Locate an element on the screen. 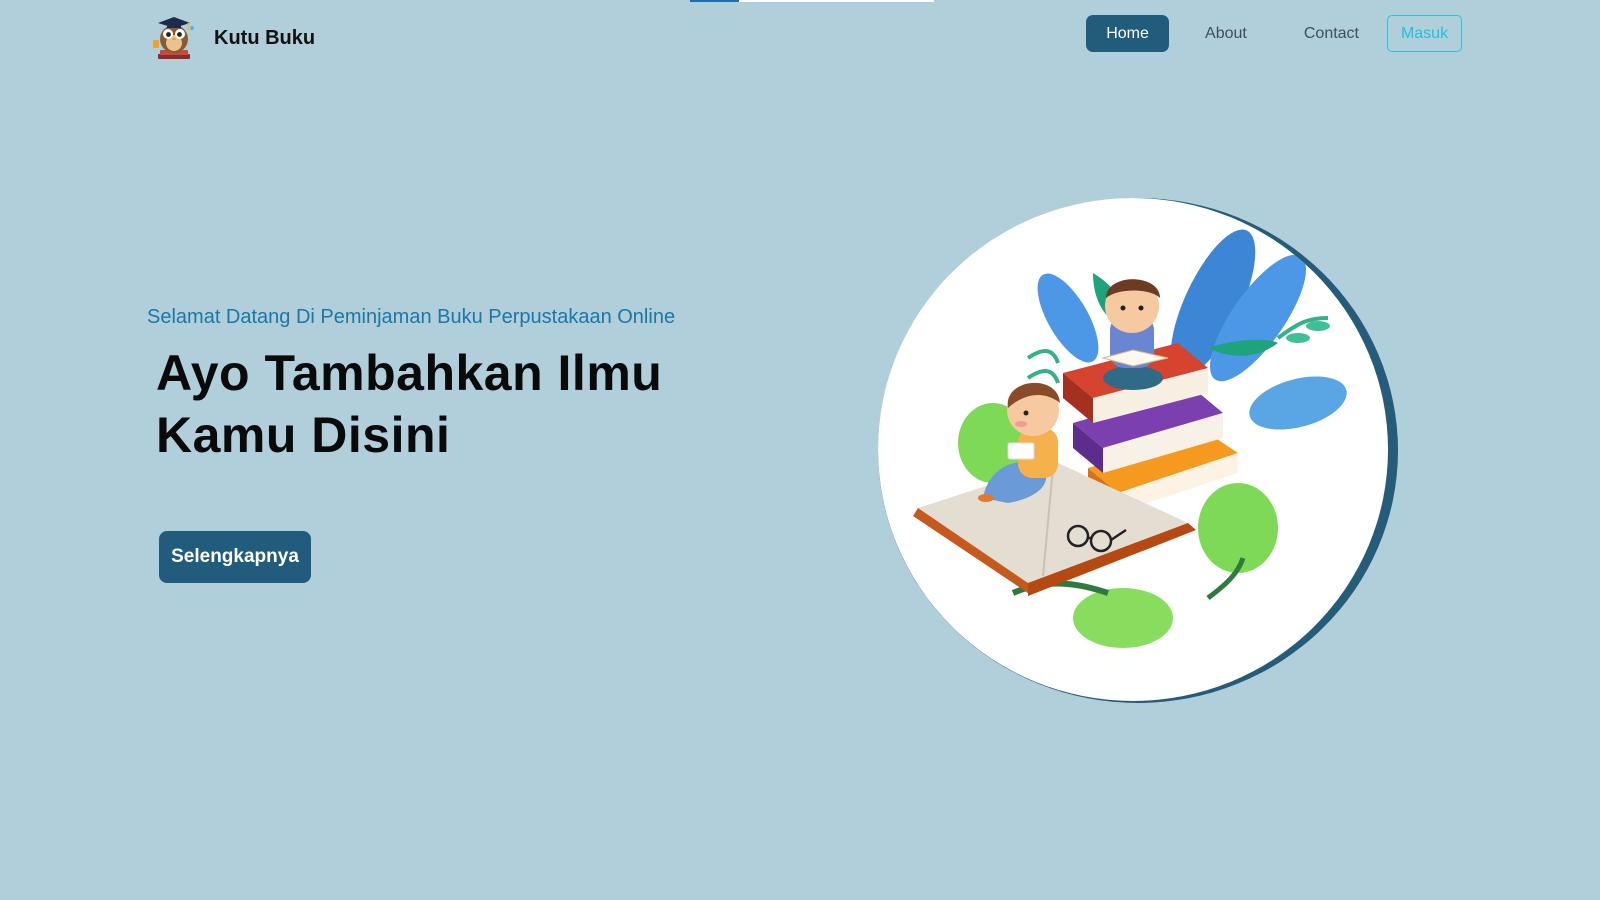  nav-about-link: About is located at coordinates (1226, 34).